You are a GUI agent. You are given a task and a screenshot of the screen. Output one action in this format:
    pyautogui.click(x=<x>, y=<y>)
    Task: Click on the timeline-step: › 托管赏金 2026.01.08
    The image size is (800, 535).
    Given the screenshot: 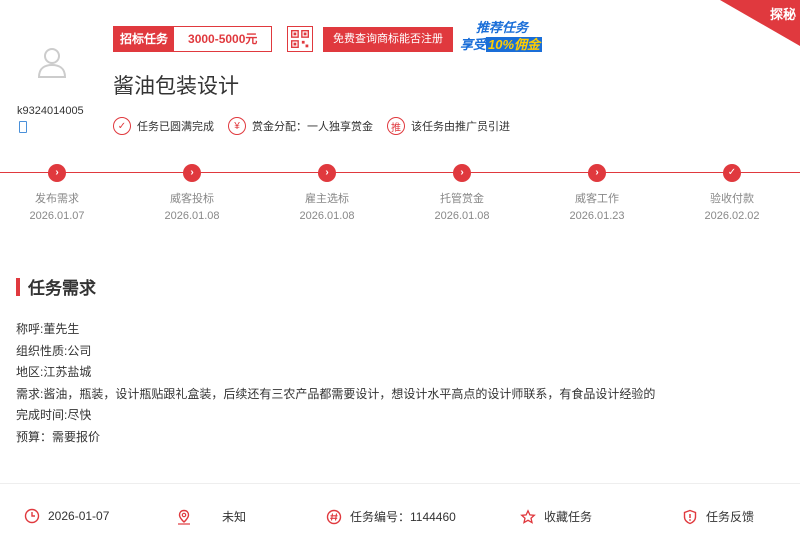 What is the action you would take?
    pyautogui.click(x=462, y=193)
    